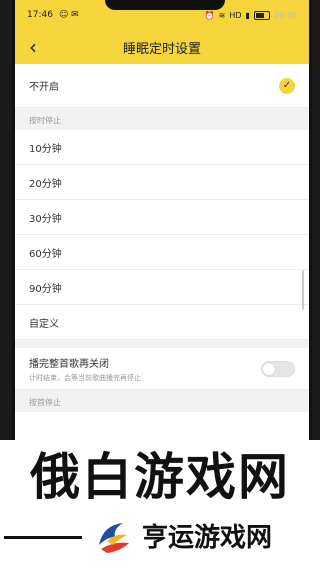  What do you see at coordinates (44, 324) in the screenshot?
I see `timer-option-label: 自定义` at bounding box center [44, 324].